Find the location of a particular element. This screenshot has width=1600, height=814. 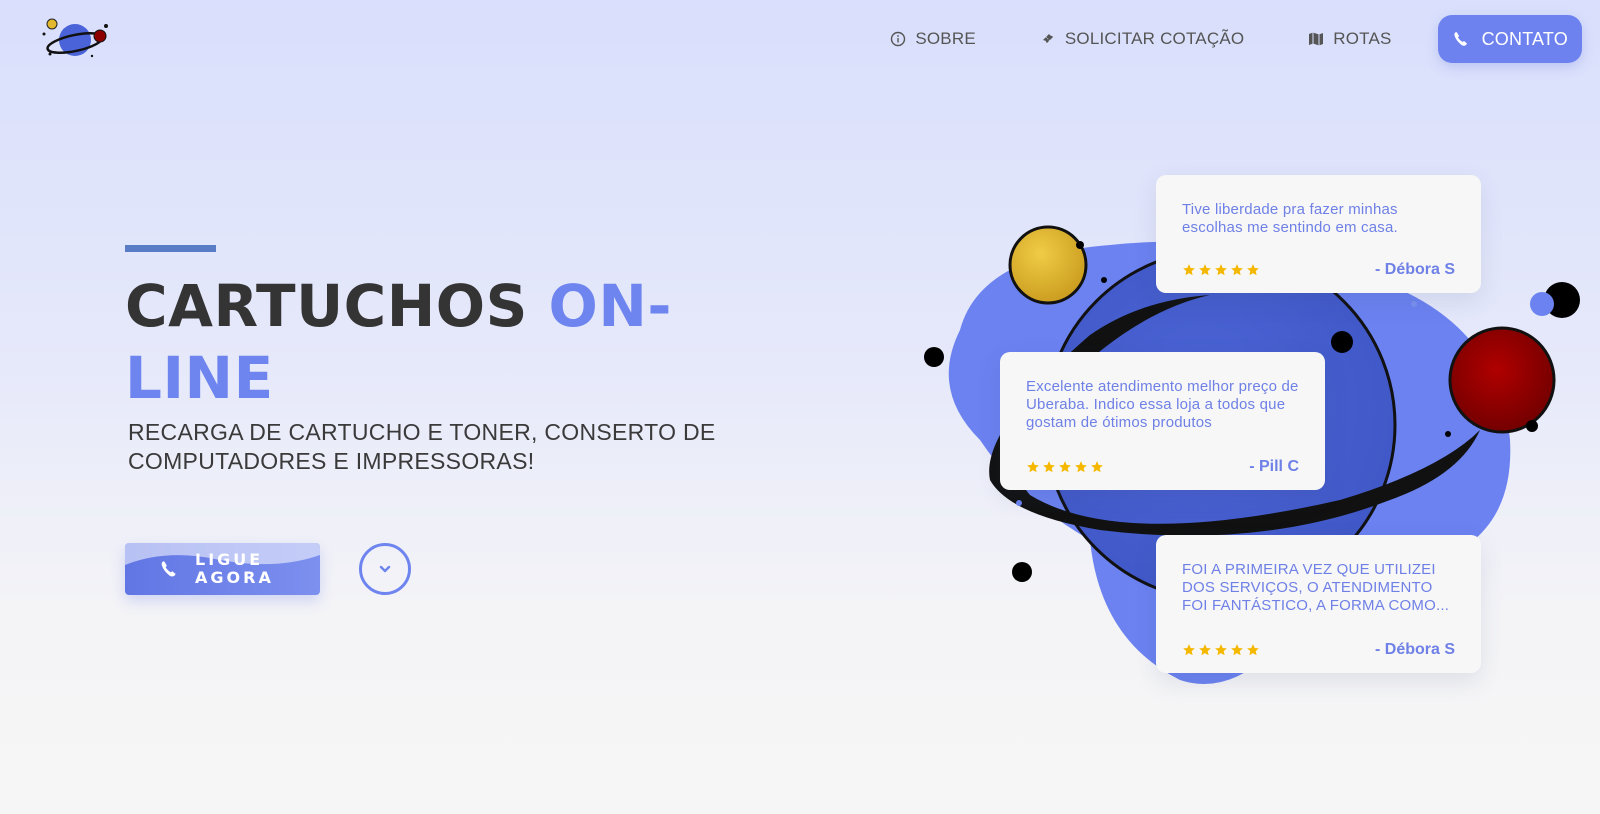

red-planet is located at coordinates (1502, 380).